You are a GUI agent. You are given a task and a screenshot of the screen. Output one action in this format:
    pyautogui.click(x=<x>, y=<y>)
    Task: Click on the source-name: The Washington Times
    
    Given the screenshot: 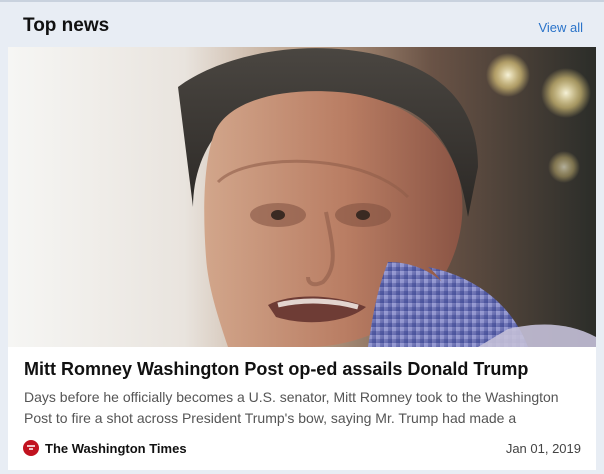 What is the action you would take?
    pyautogui.click(x=116, y=448)
    